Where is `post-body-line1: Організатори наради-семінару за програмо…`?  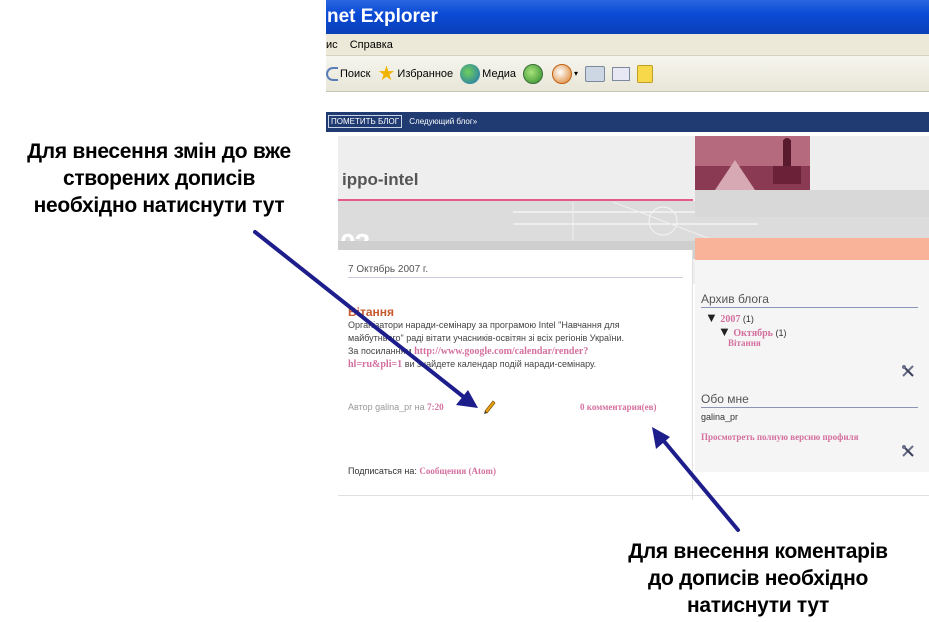 post-body-line1: Організатори наради-семінару за програмо… is located at coordinates (484, 325).